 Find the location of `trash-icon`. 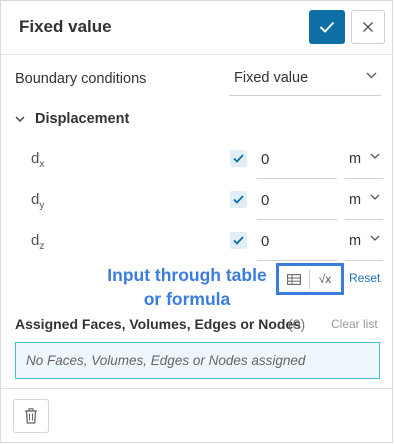

trash-icon is located at coordinates (31, 416).